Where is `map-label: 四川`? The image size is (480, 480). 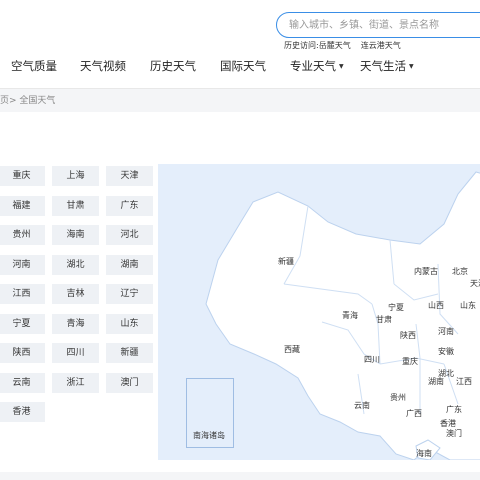
map-label: 四川 is located at coordinates (372, 359).